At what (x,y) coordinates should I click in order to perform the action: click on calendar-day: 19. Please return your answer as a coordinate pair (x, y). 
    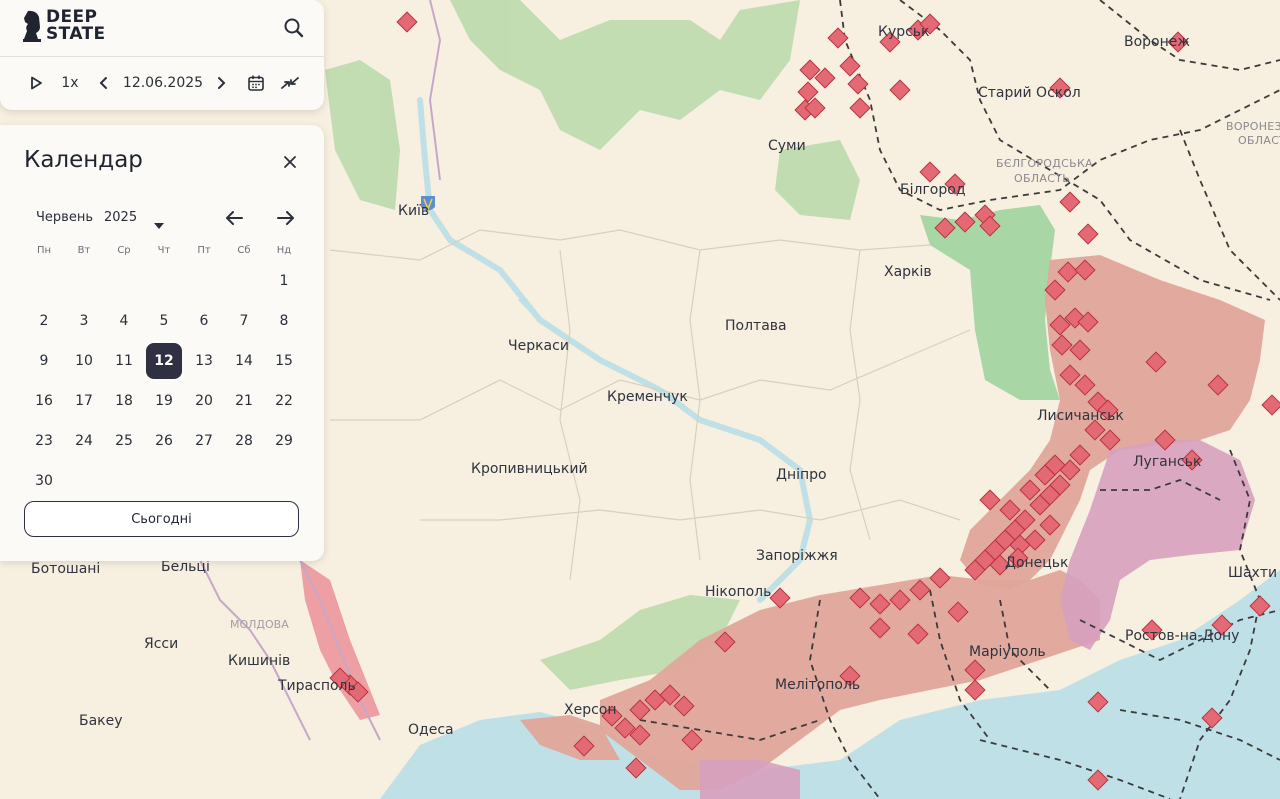
    Looking at the image, I should click on (164, 401).